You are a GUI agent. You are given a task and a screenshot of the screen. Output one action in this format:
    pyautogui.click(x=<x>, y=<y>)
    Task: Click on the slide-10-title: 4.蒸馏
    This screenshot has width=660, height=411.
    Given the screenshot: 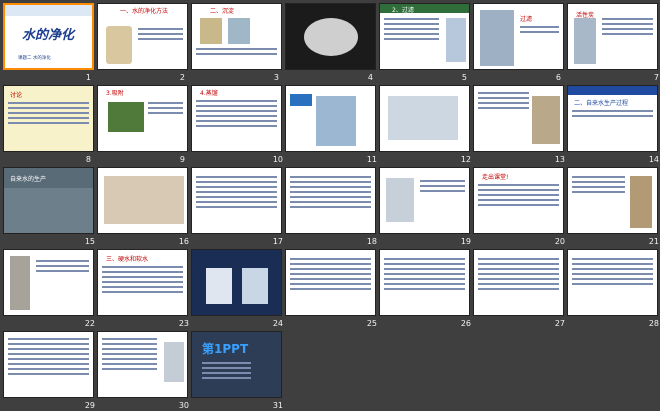 What is the action you would take?
    pyautogui.click(x=209, y=93)
    